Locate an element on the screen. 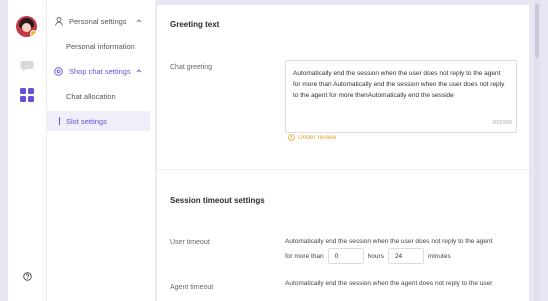 This screenshot has height=301, width=548. sidebar-group-personal-settings: Personal settings is located at coordinates (101, 21).